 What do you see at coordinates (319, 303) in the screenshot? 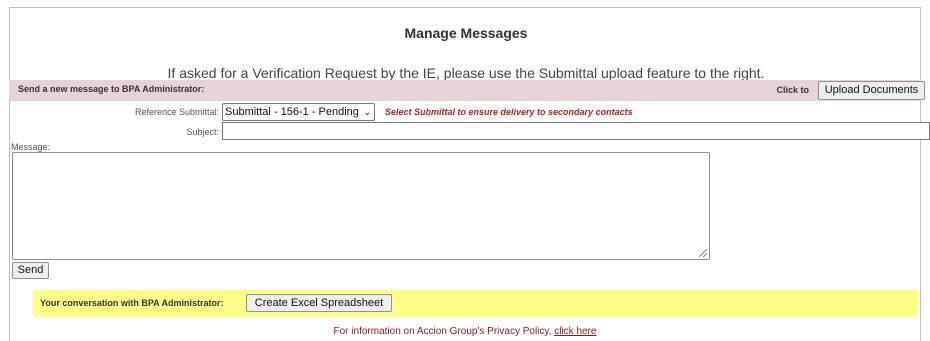
I see `create-excel-button: Create Excel Spreadsheet` at bounding box center [319, 303].